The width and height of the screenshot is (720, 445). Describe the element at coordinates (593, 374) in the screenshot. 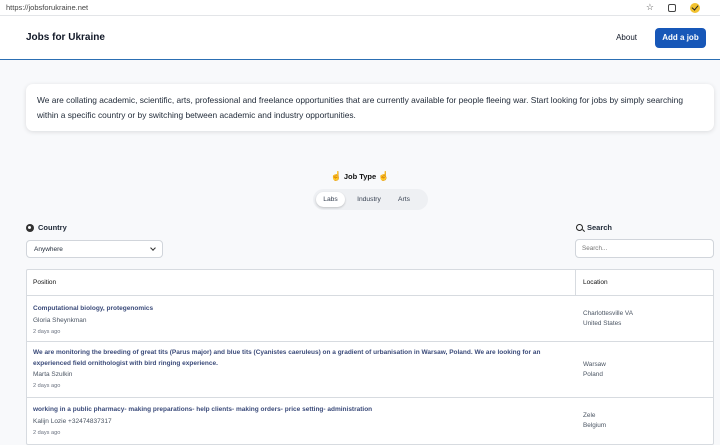

I see `location-country: Poland` at that location.